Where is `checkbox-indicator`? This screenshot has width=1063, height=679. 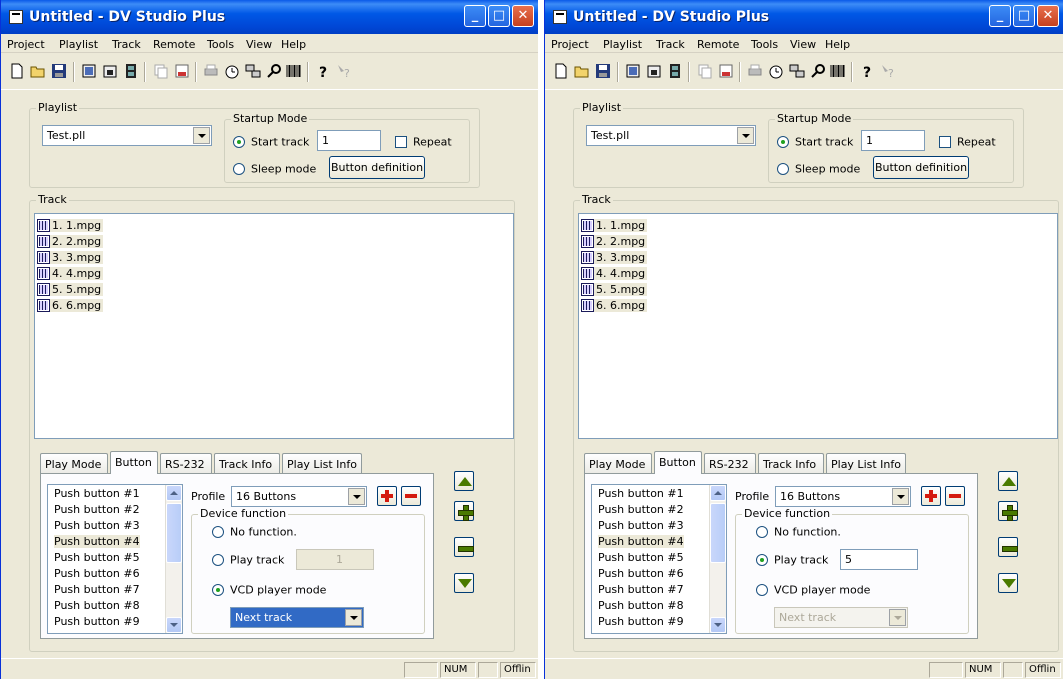
checkbox-indicator is located at coordinates (401, 142).